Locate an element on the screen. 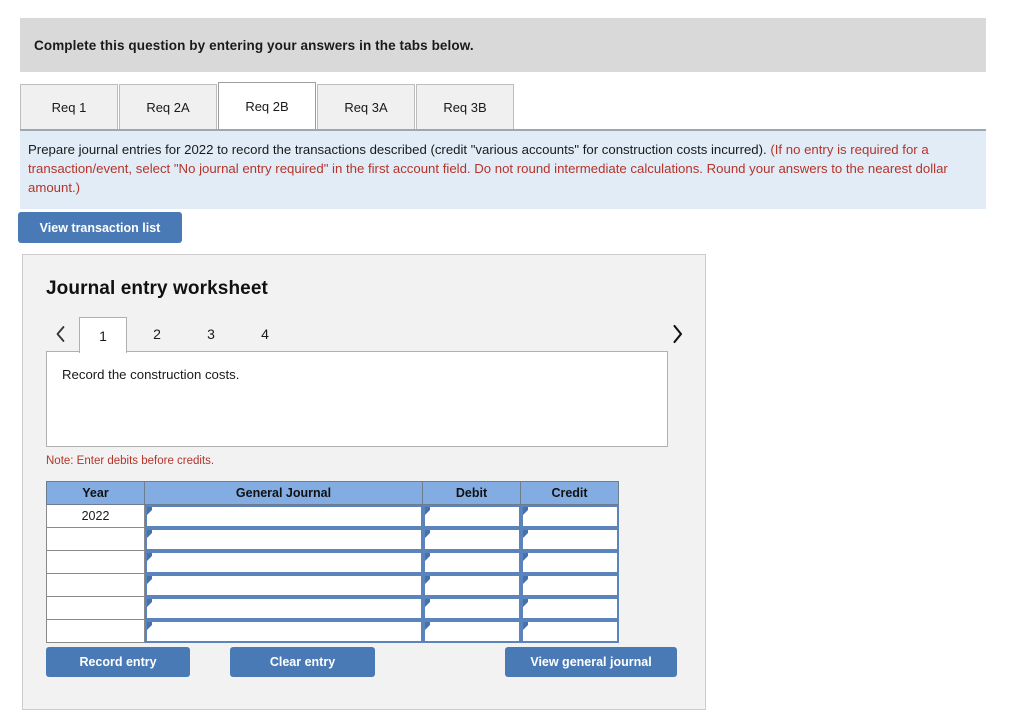  transaction-description-box: Record the construction costs. is located at coordinates (357, 399).